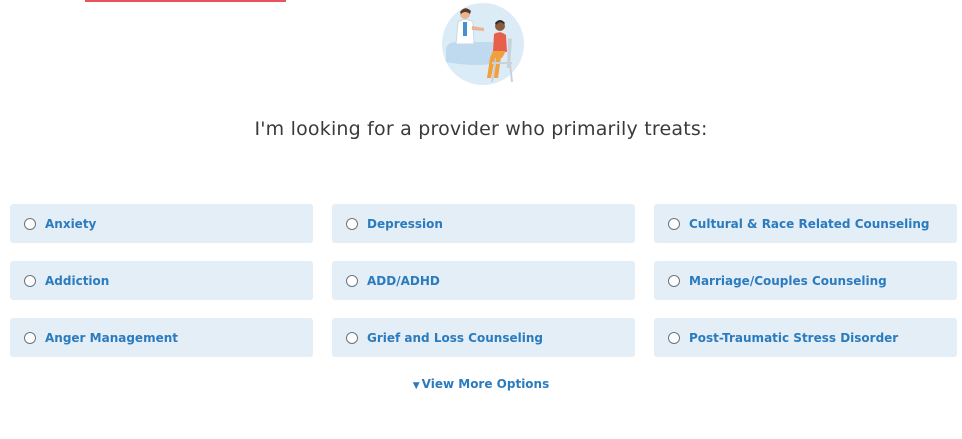 The image size is (962, 439). I want to click on option-label: Depression, so click(405, 223).